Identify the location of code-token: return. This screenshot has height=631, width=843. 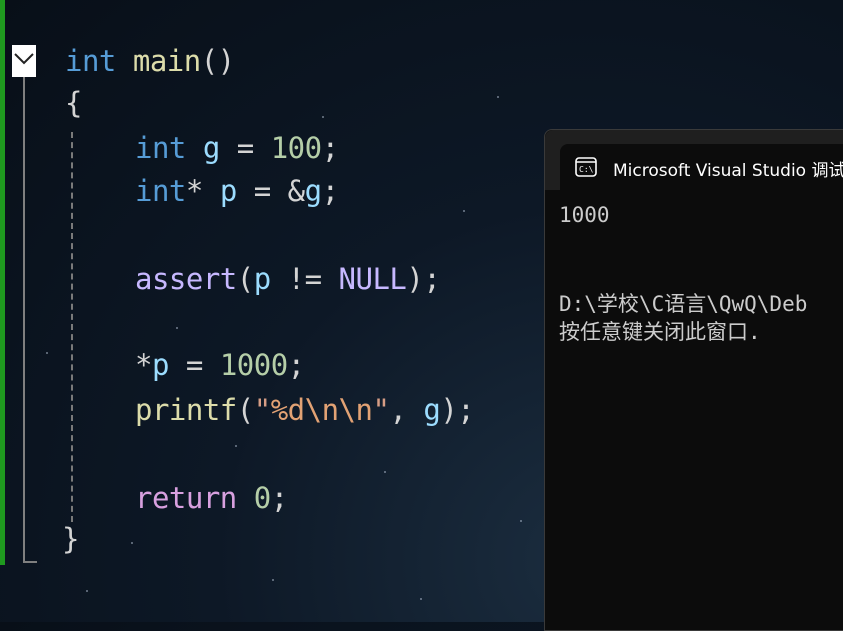
(186, 498).